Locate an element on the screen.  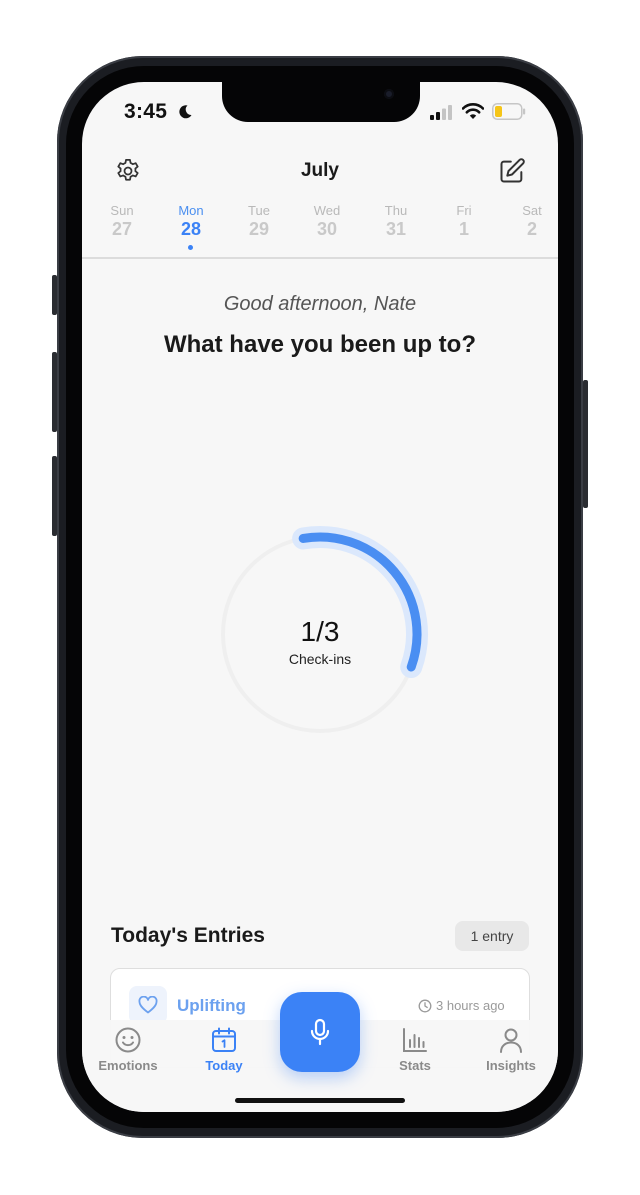
day-wed: Wed 30 is located at coordinates (327, 221).